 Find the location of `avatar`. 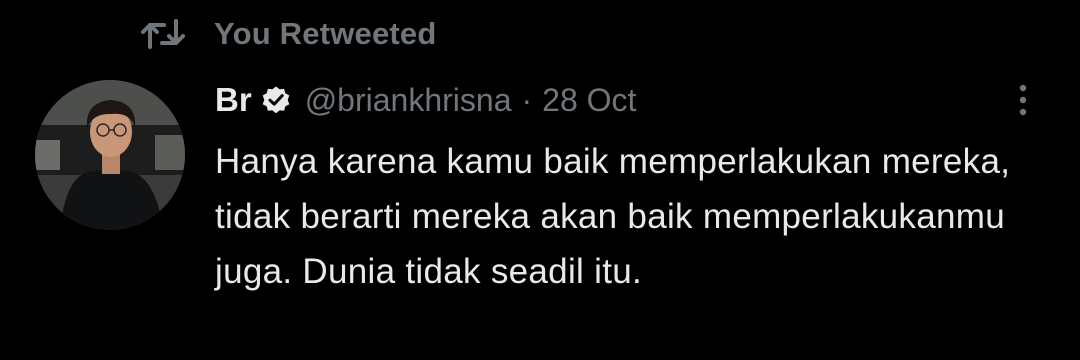

avatar is located at coordinates (110, 155).